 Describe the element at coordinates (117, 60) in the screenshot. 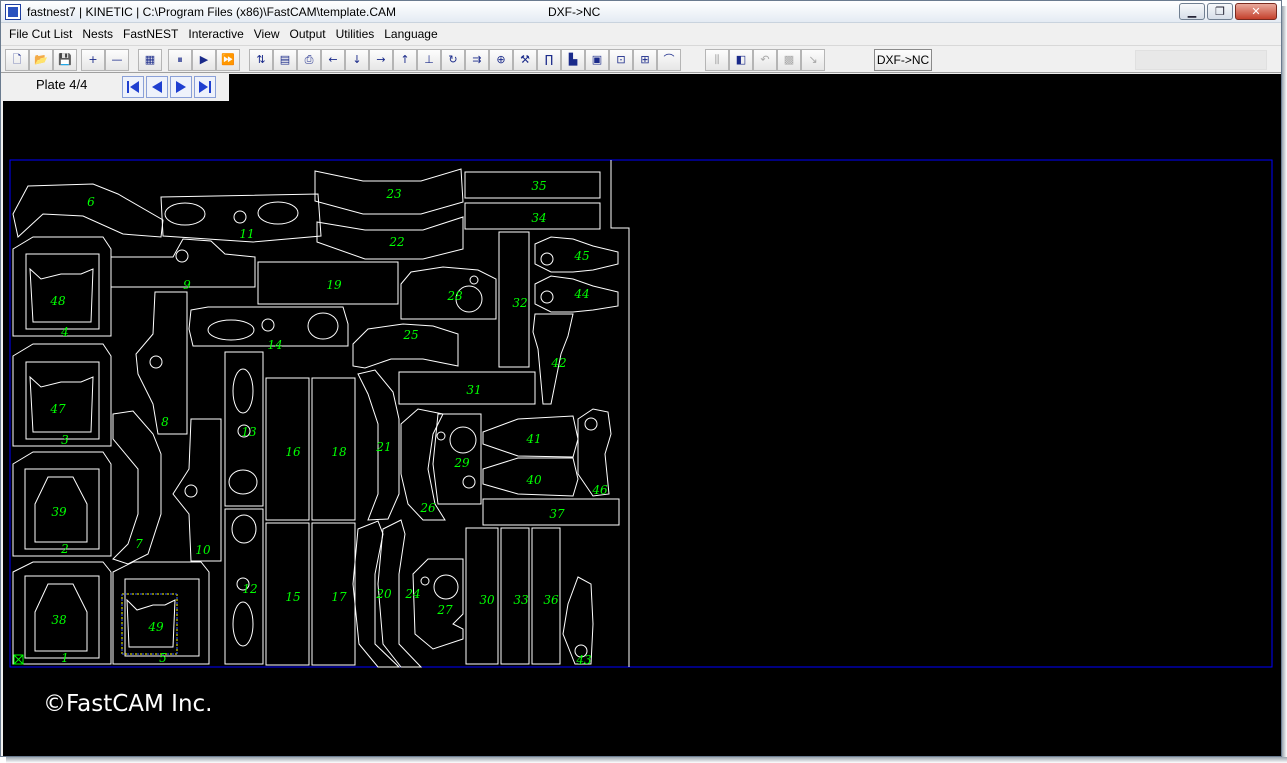

I see `remove-part-button: —` at that location.